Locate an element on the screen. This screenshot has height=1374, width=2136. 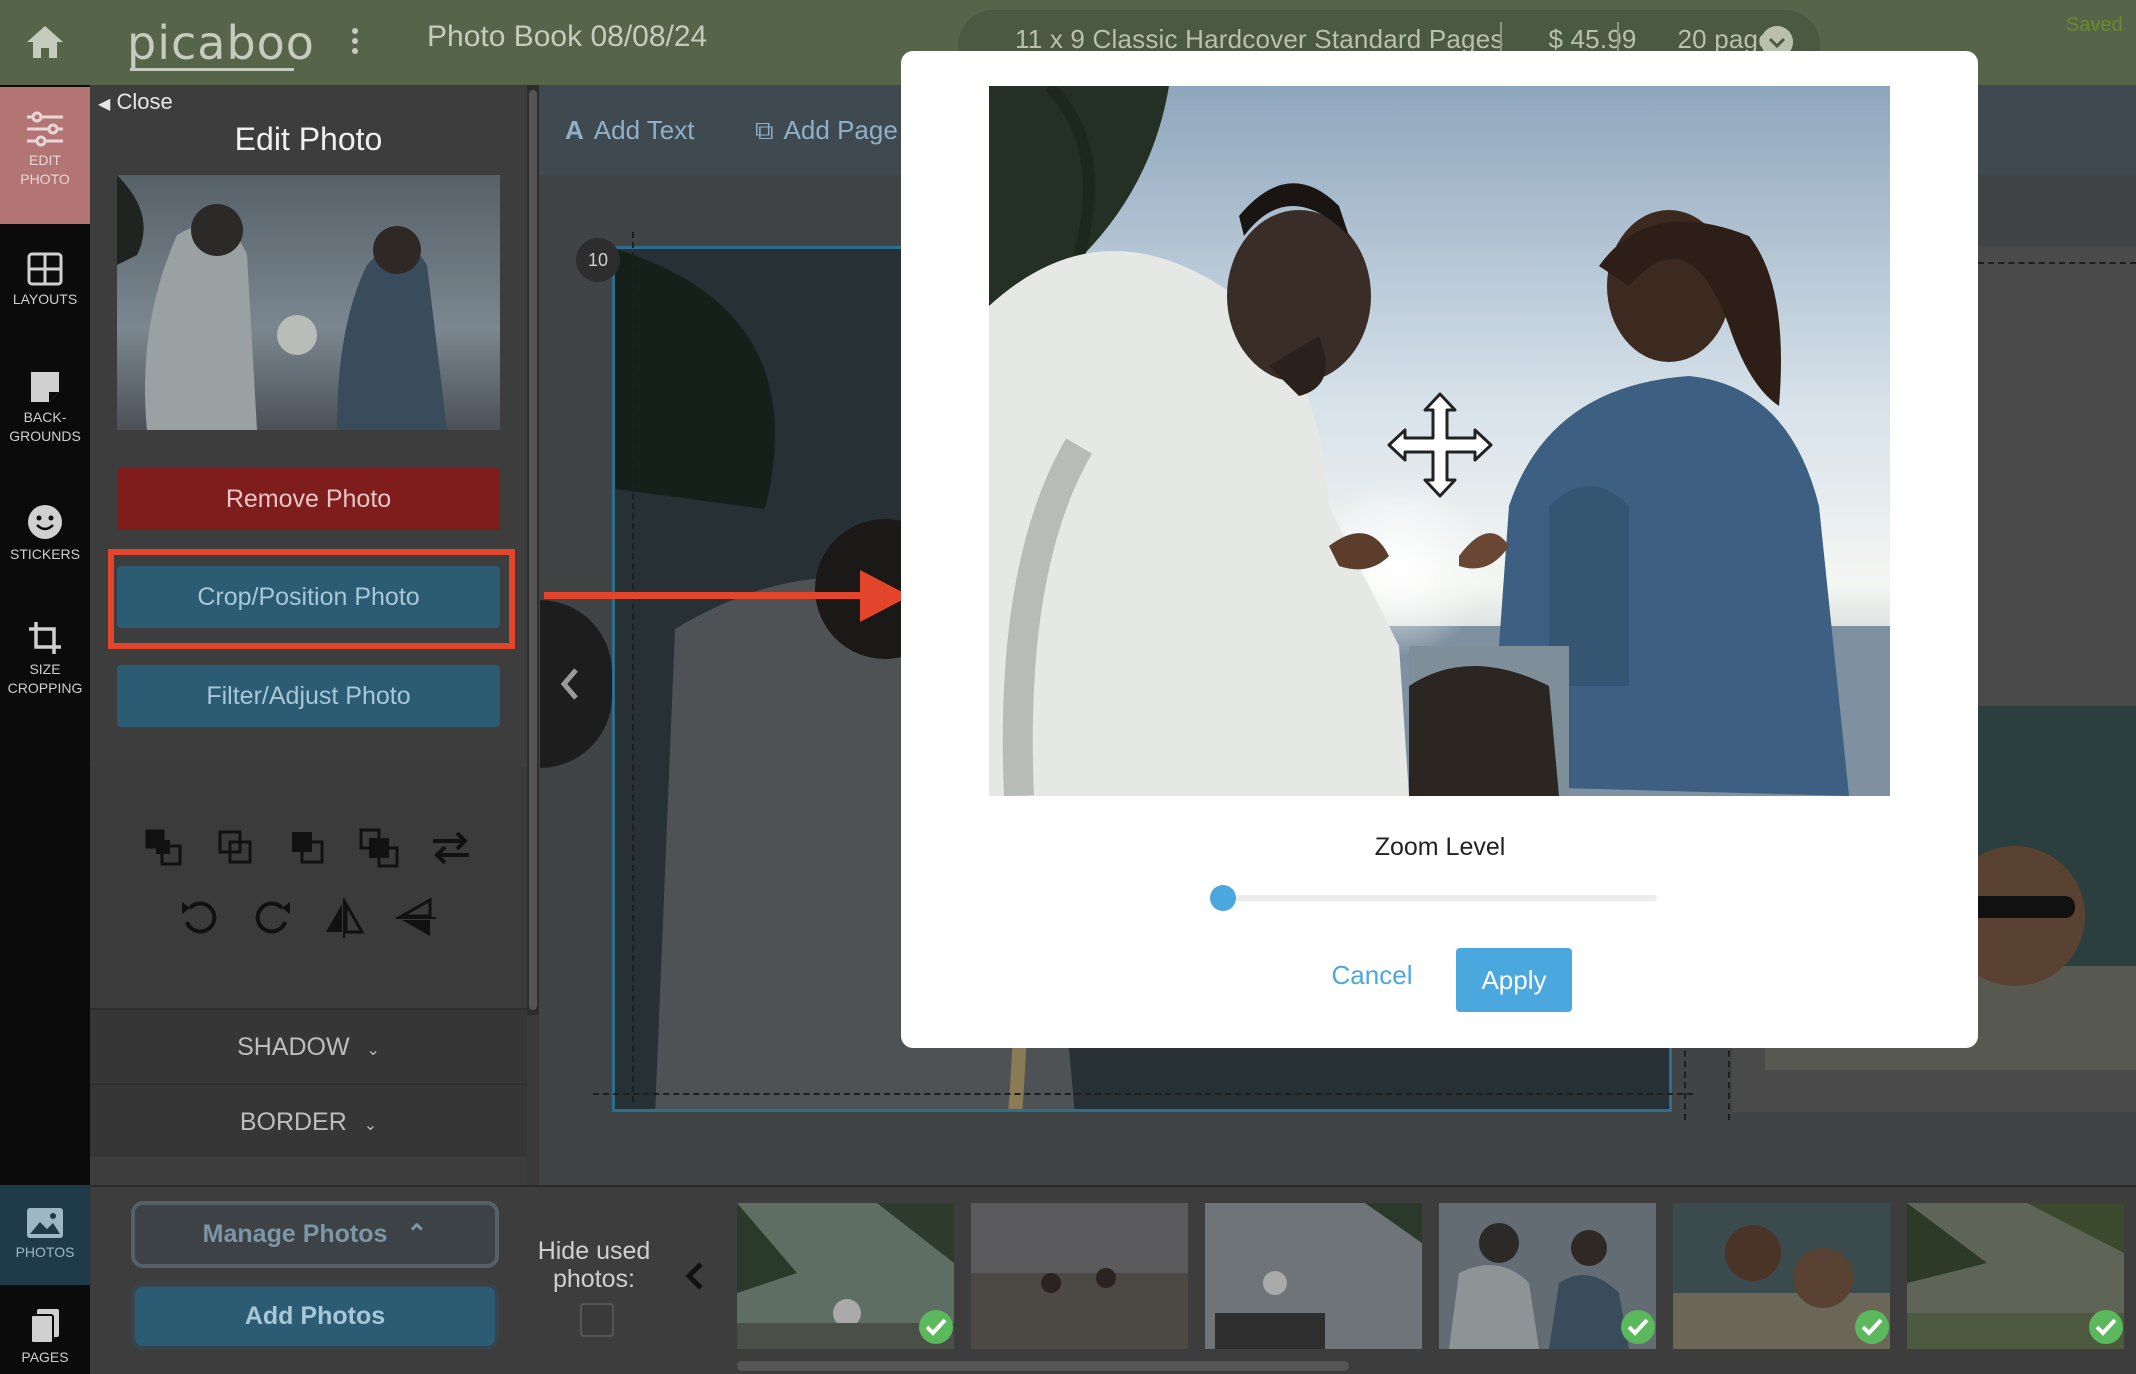
panel-scroll-thumb is located at coordinates (533, 550).